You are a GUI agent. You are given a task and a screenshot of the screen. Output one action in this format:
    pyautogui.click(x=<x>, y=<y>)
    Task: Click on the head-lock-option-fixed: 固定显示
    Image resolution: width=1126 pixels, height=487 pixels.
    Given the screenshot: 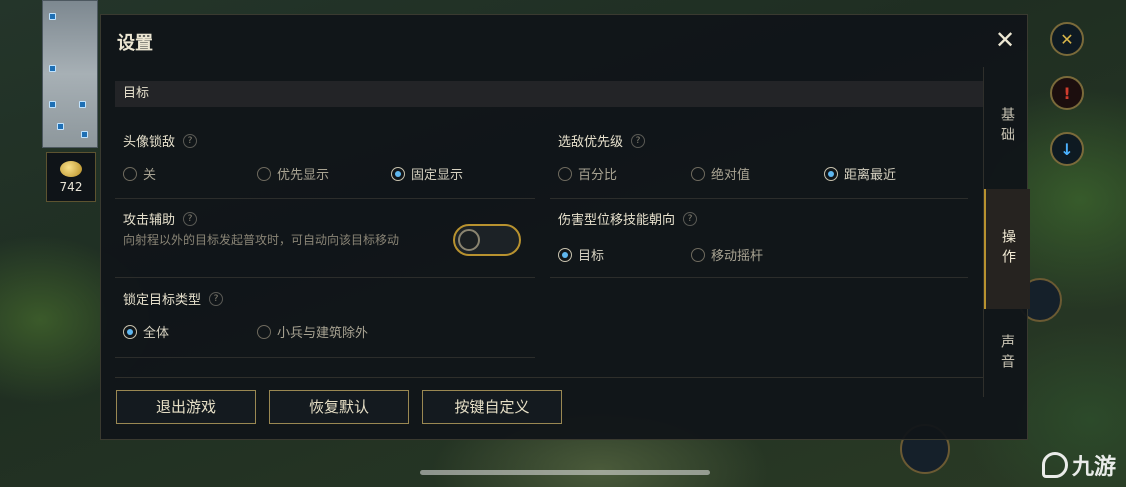 What is the action you would take?
    pyautogui.click(x=427, y=173)
    